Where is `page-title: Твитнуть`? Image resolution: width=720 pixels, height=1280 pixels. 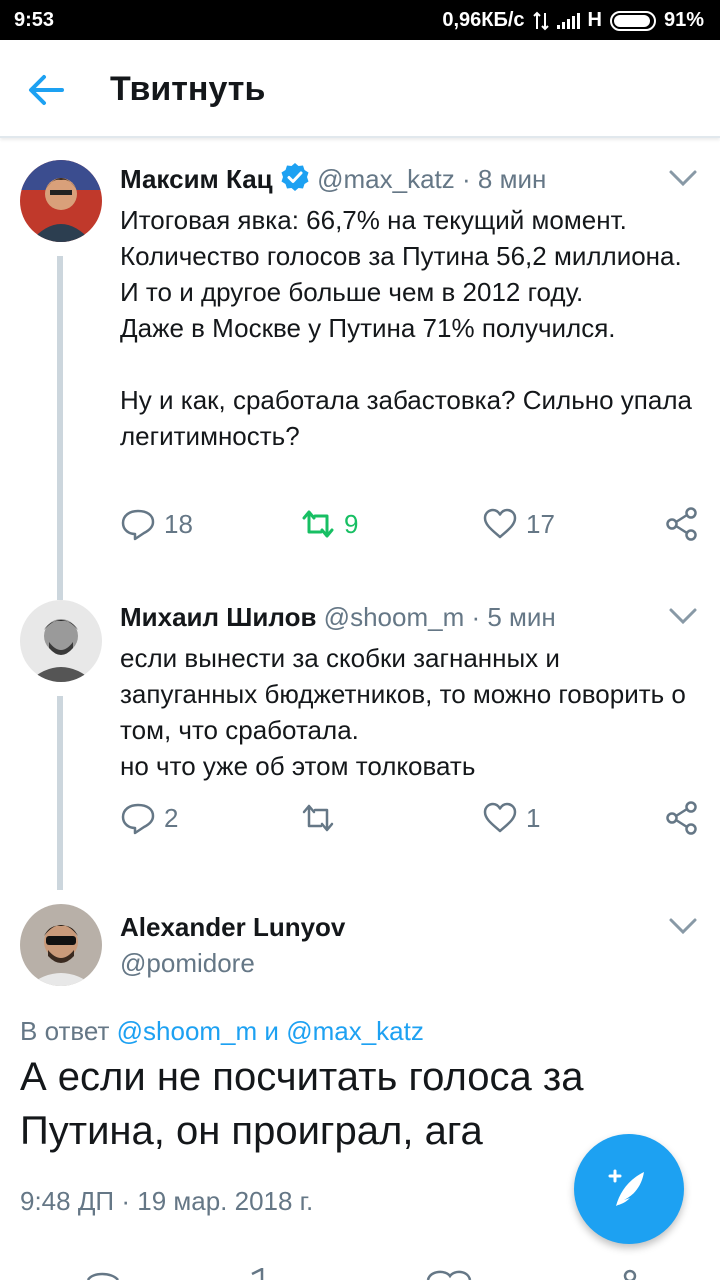 page-title: Твитнуть is located at coordinates (188, 89).